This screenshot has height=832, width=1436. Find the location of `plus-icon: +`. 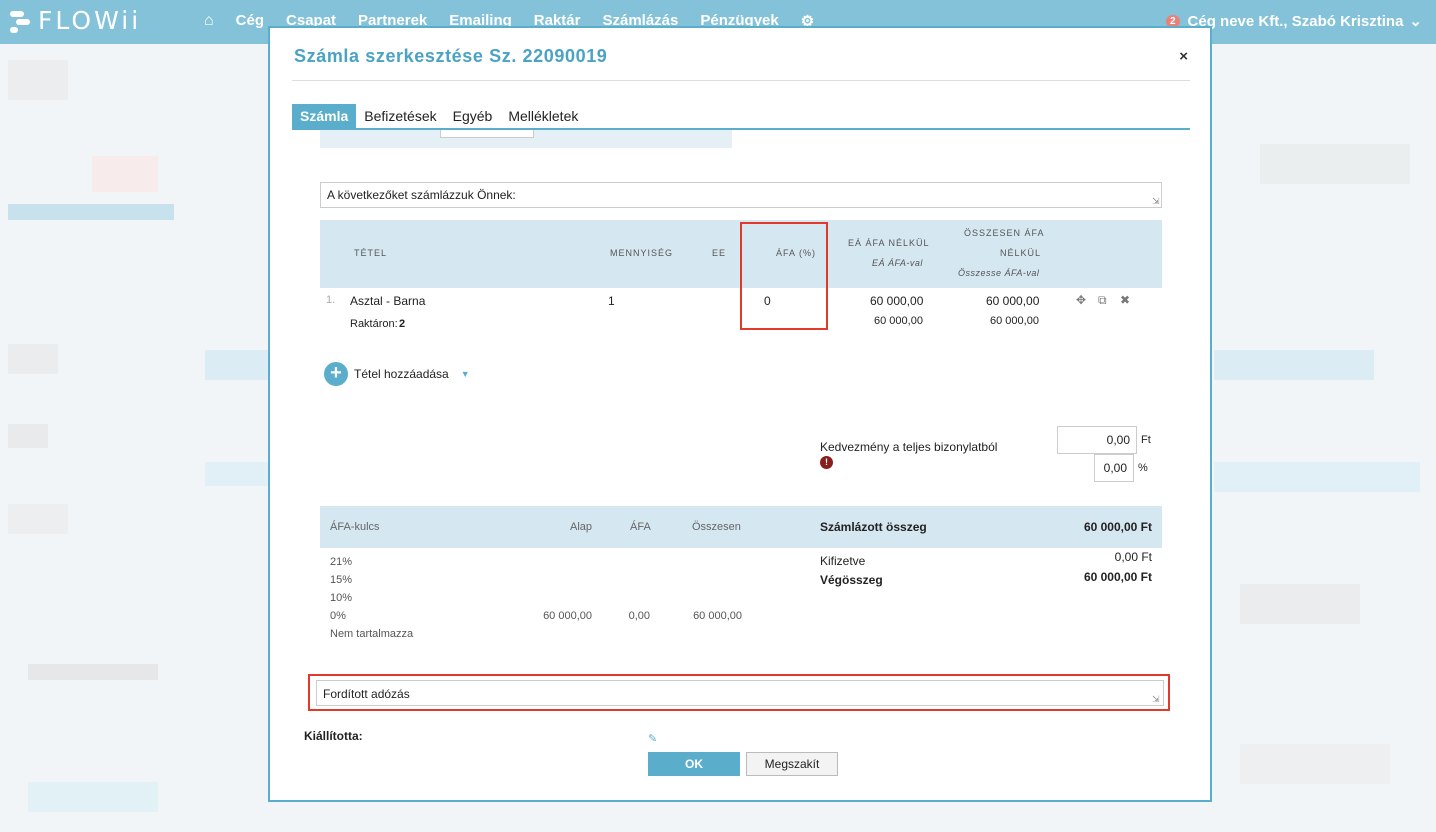

plus-icon: + is located at coordinates (336, 374).